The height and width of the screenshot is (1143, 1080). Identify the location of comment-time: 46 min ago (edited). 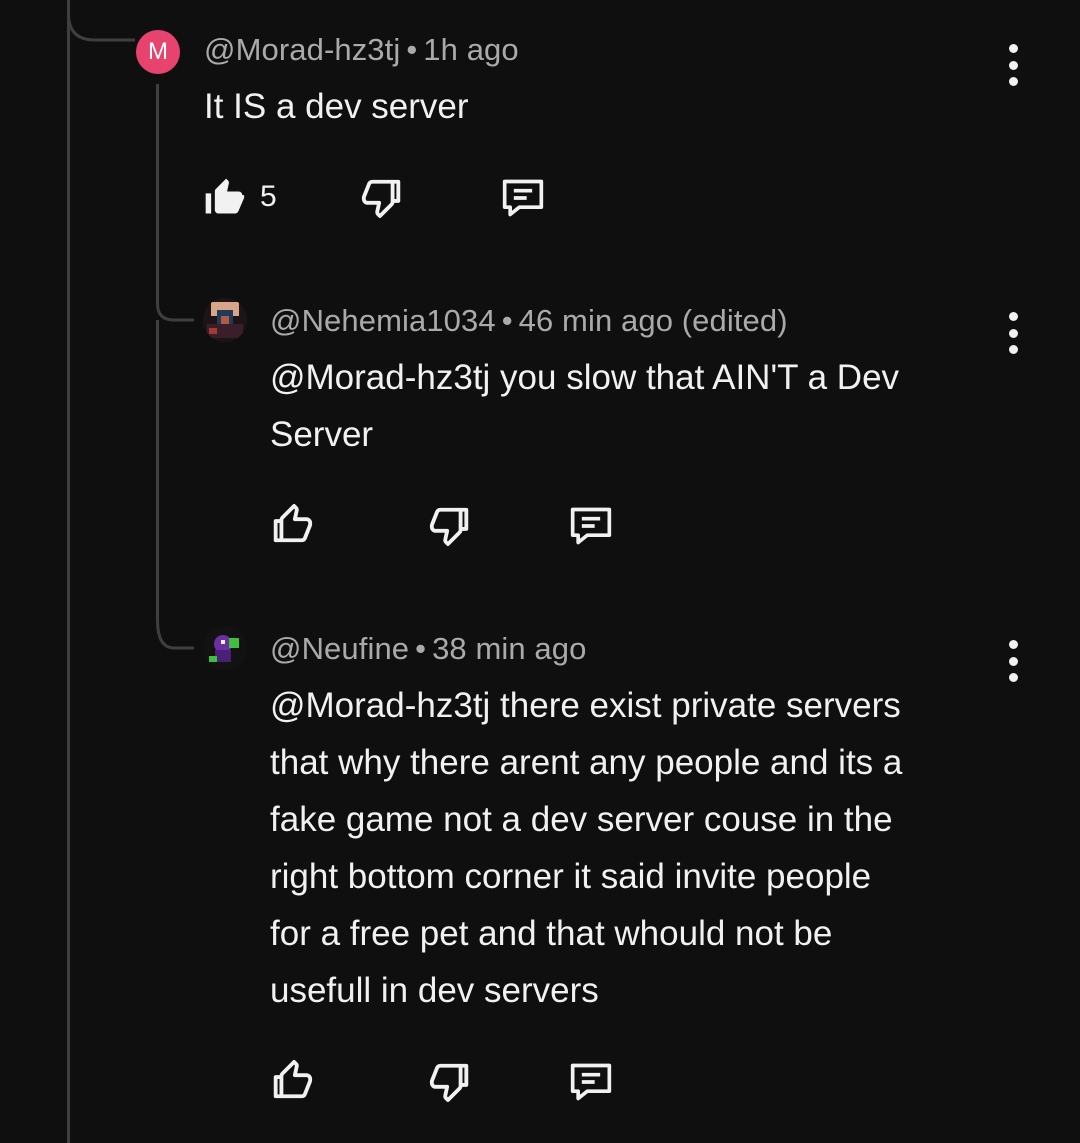
(653, 320).